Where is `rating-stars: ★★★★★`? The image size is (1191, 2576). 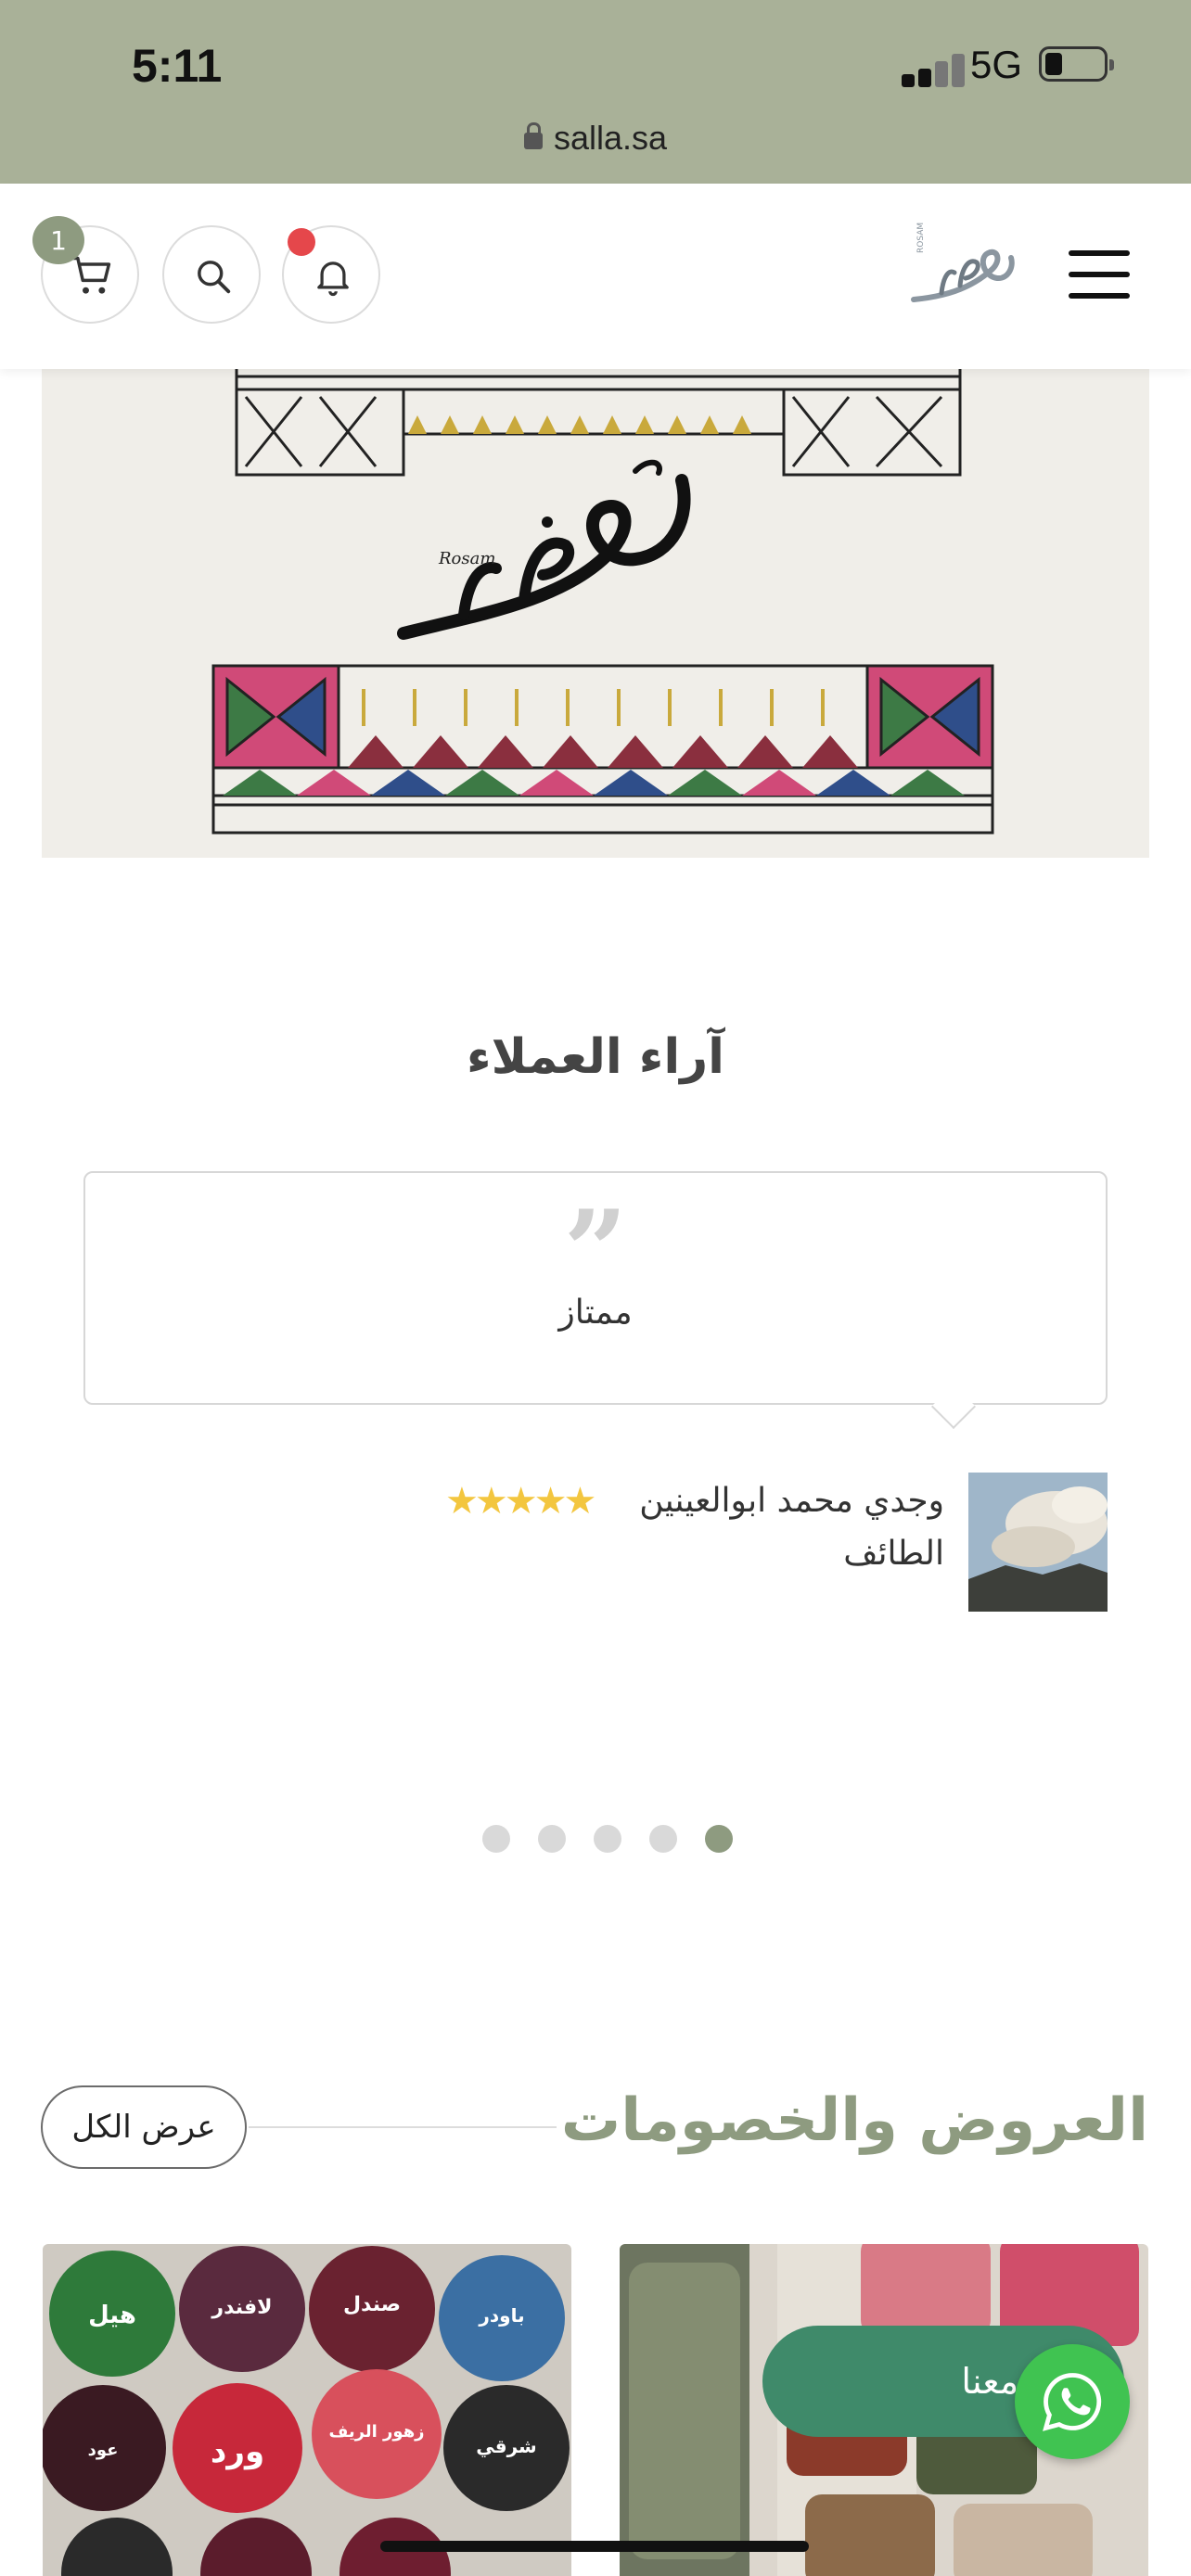
rating-stars: ★★★★★ is located at coordinates (520, 1501).